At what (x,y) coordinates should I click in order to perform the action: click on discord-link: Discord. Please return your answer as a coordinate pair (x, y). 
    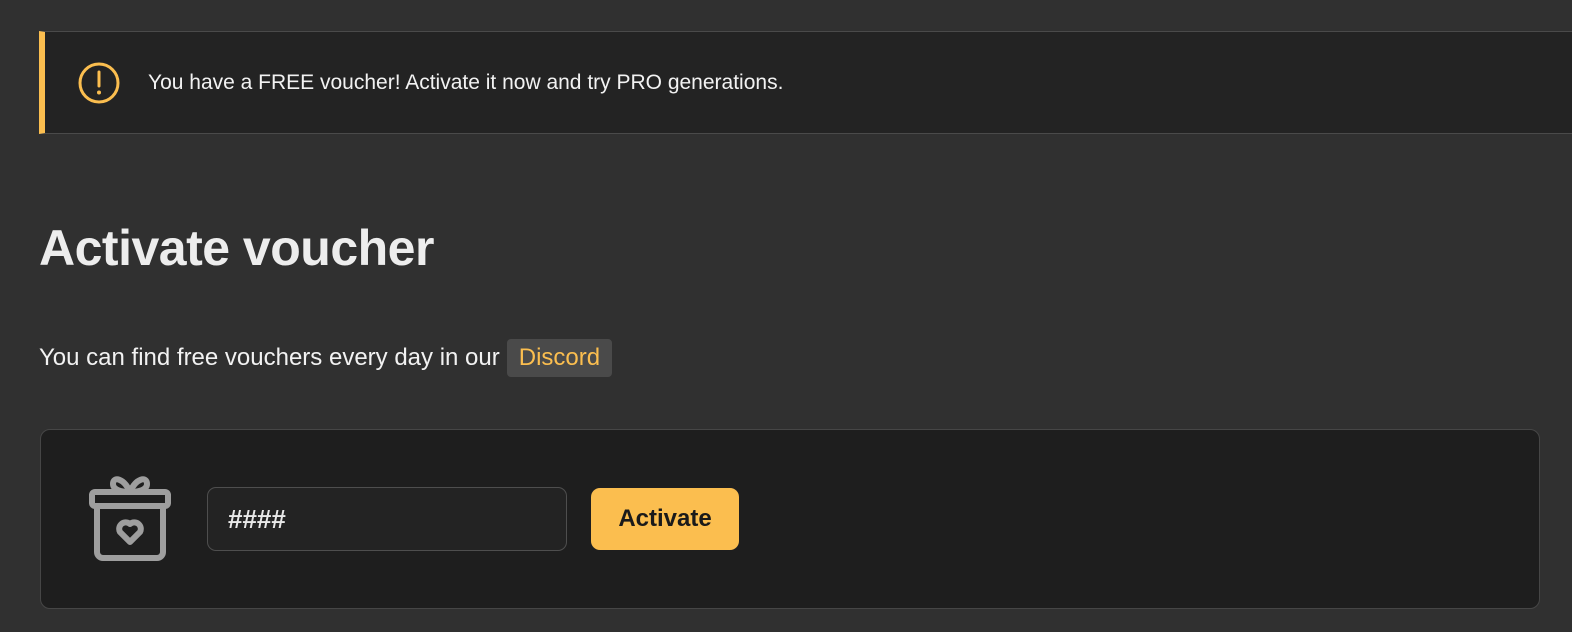
    Looking at the image, I should click on (559, 358).